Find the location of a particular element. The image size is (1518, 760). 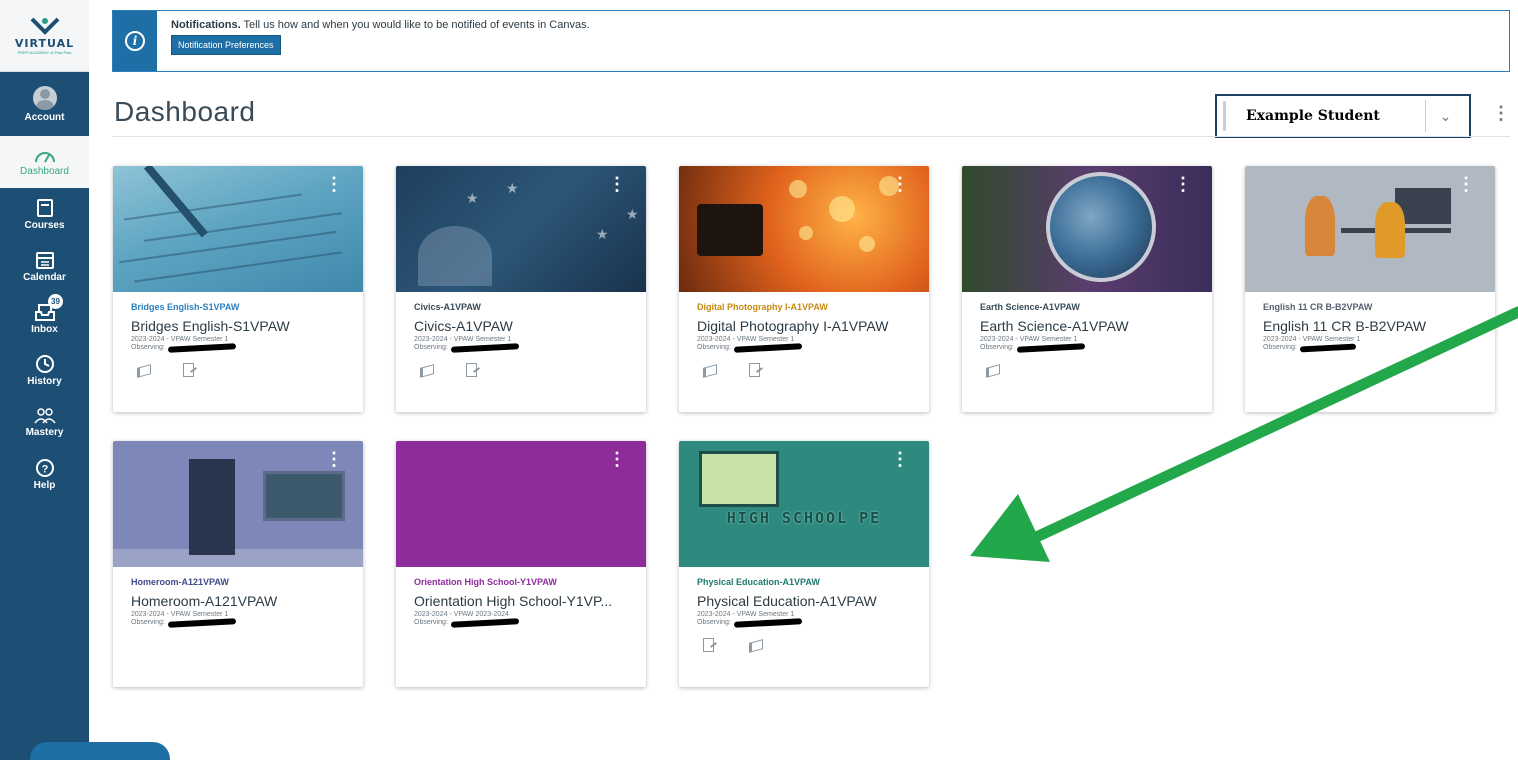

mastery-icon is located at coordinates (44, 415).